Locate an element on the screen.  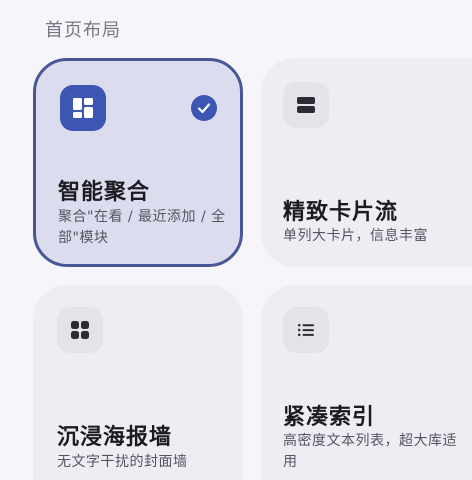
layout-title: 紧凑索引 is located at coordinates (329, 417).